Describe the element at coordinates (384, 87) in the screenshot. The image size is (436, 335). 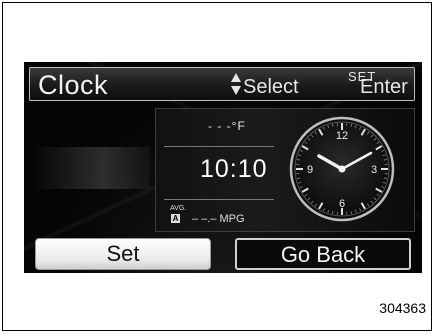
I see `enter-hint-label: Enter` at that location.